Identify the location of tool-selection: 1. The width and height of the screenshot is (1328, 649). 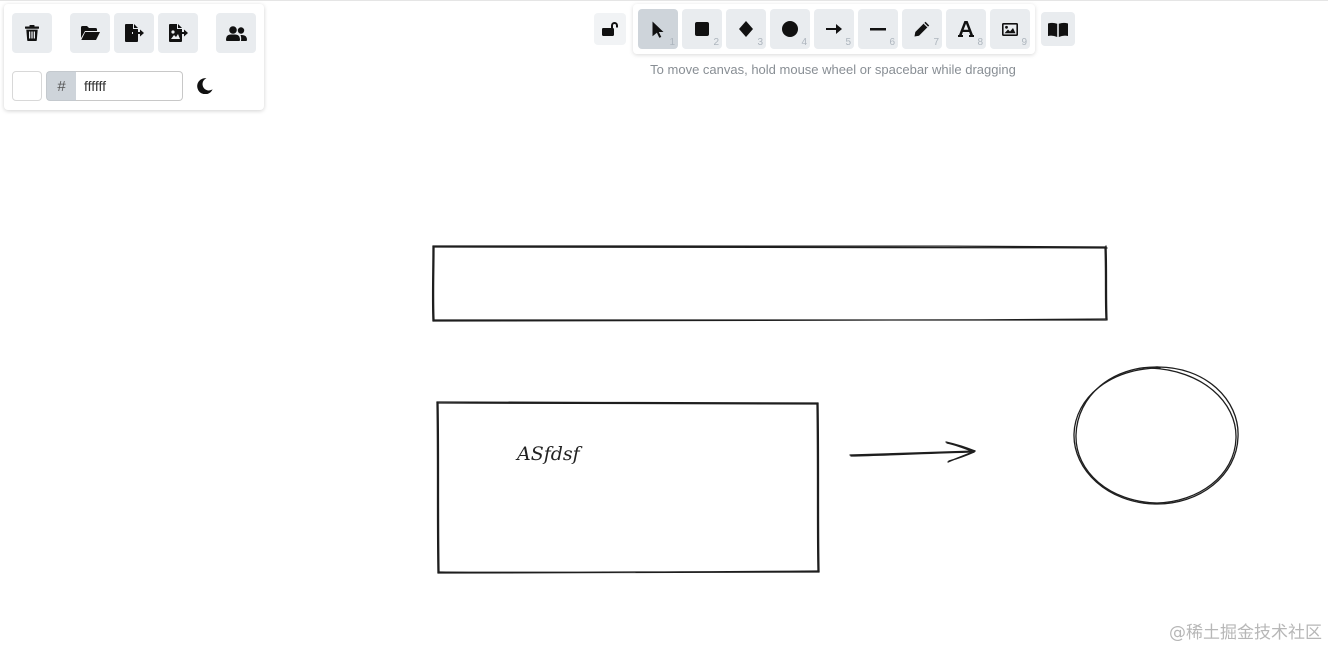
(658, 29).